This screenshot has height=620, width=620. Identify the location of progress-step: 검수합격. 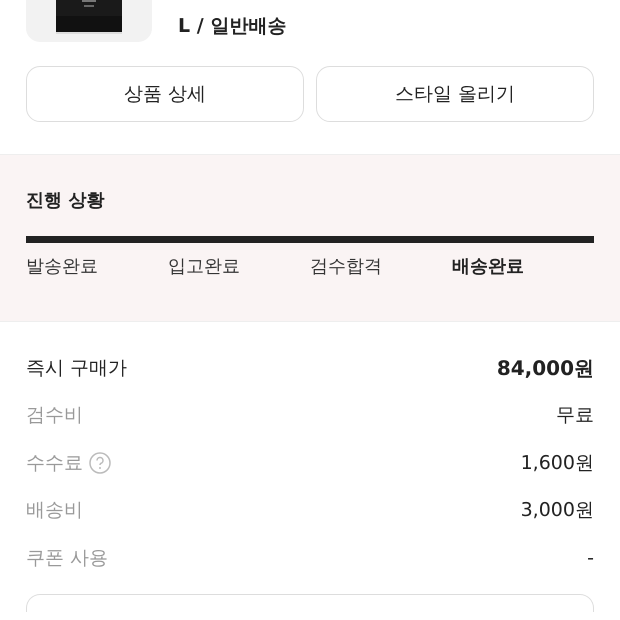
(381, 266).